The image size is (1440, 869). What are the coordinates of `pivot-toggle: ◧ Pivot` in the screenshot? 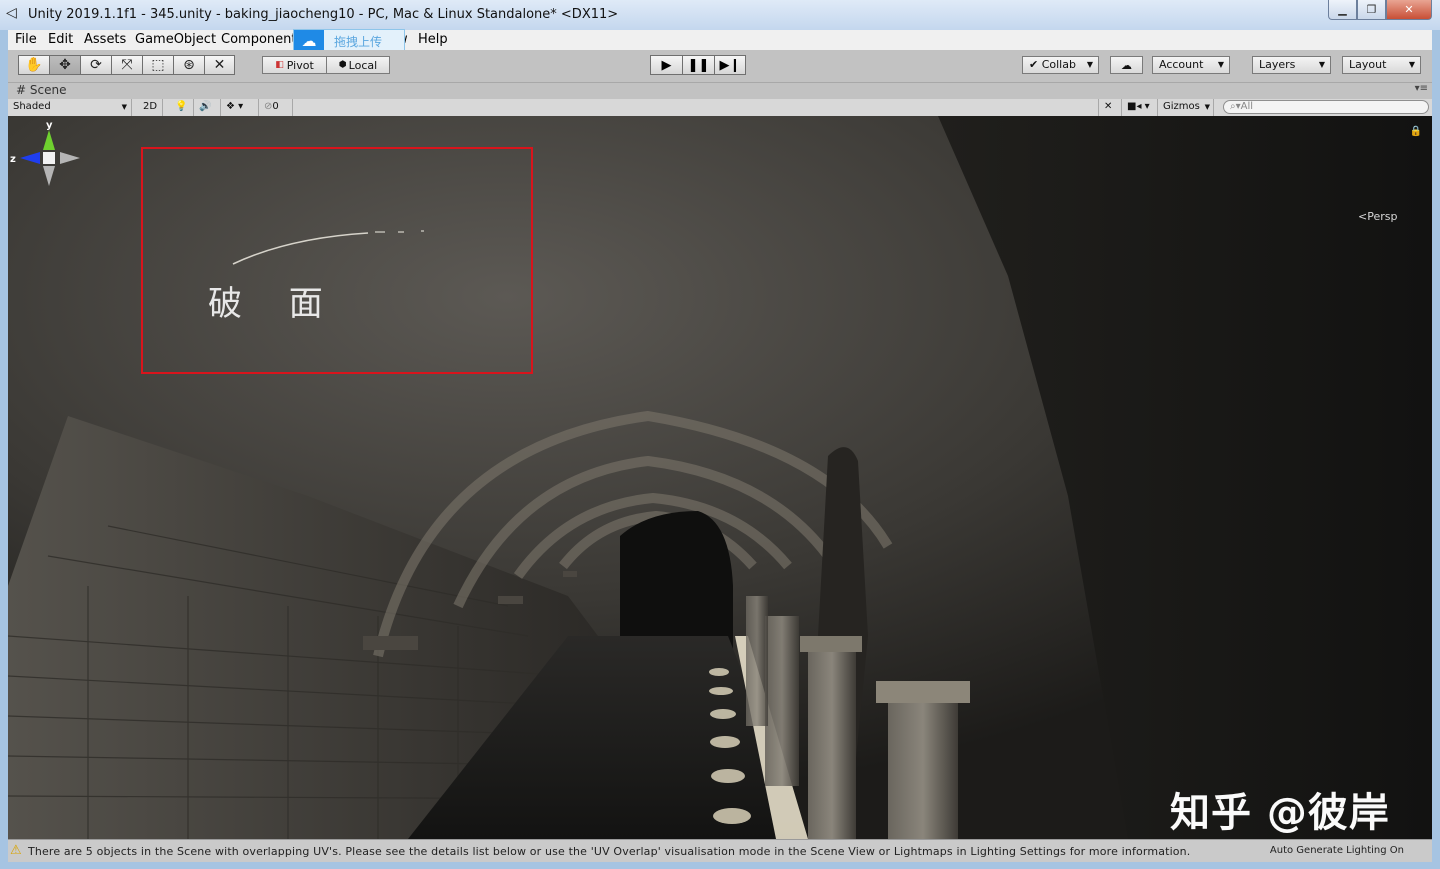 It's located at (294, 65).